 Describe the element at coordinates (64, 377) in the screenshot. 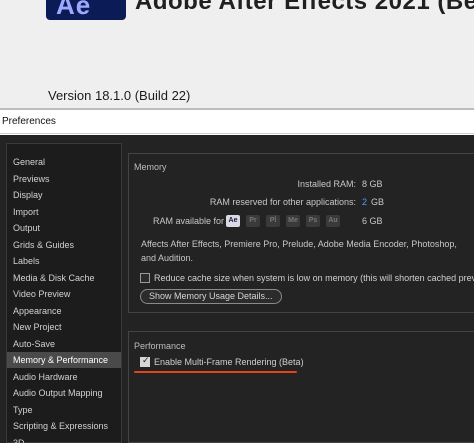

I see `nav-item-audio-hardware: Audio Hardware` at that location.